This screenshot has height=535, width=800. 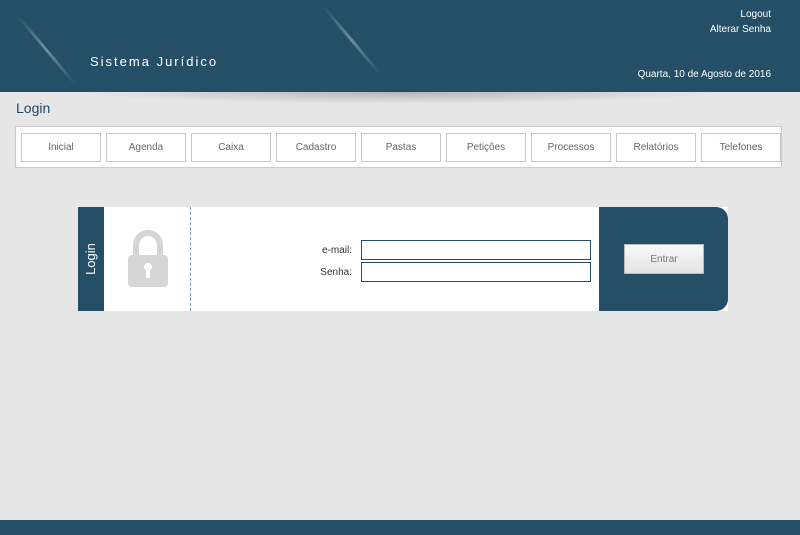 I want to click on enter-button: Entrar, so click(x=664, y=259).